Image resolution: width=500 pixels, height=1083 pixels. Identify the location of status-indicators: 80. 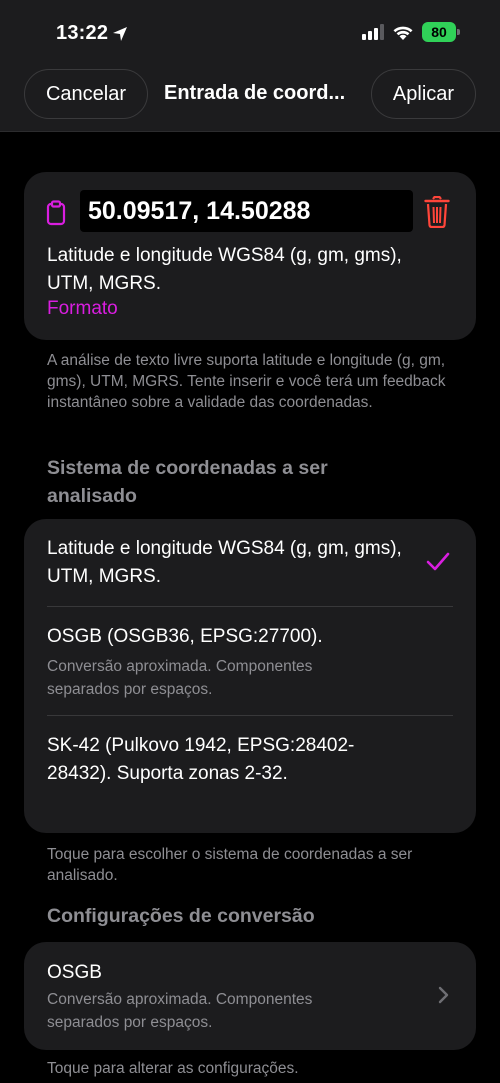
(411, 32).